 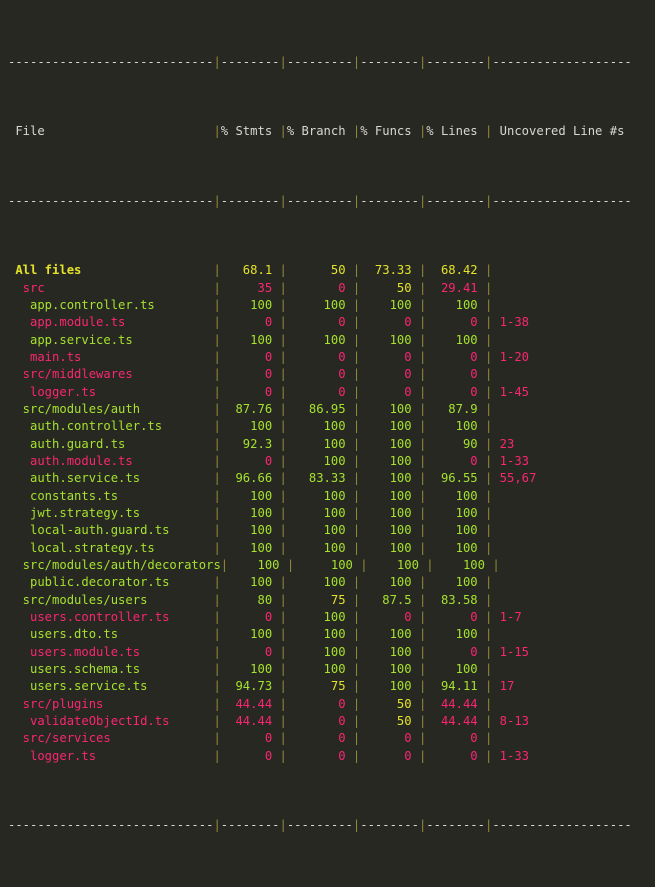 What do you see at coordinates (110, 686) in the screenshot?
I see `cell-file: users.service.ts` at bounding box center [110, 686].